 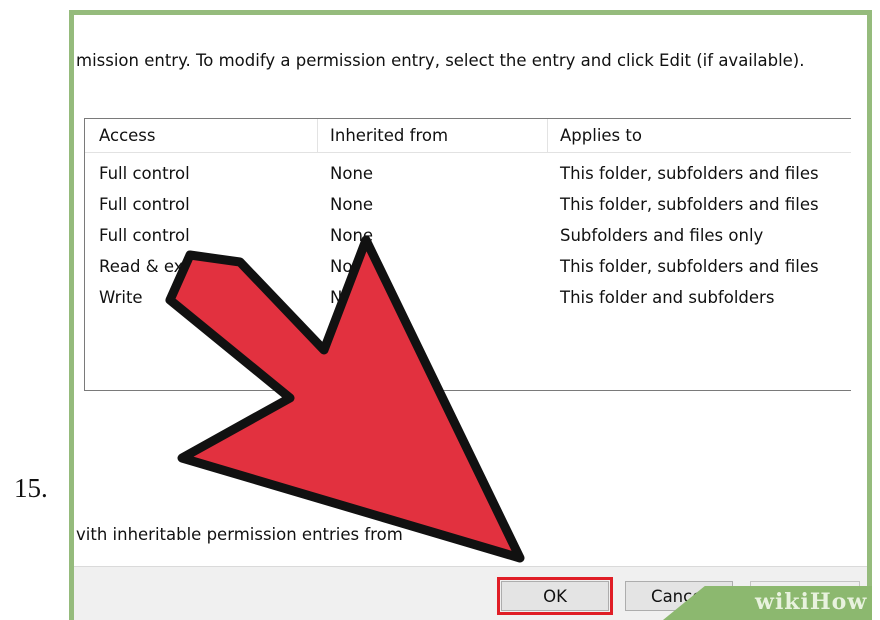 I want to click on column-header-applies-to: Applies to, so click(x=601, y=135).